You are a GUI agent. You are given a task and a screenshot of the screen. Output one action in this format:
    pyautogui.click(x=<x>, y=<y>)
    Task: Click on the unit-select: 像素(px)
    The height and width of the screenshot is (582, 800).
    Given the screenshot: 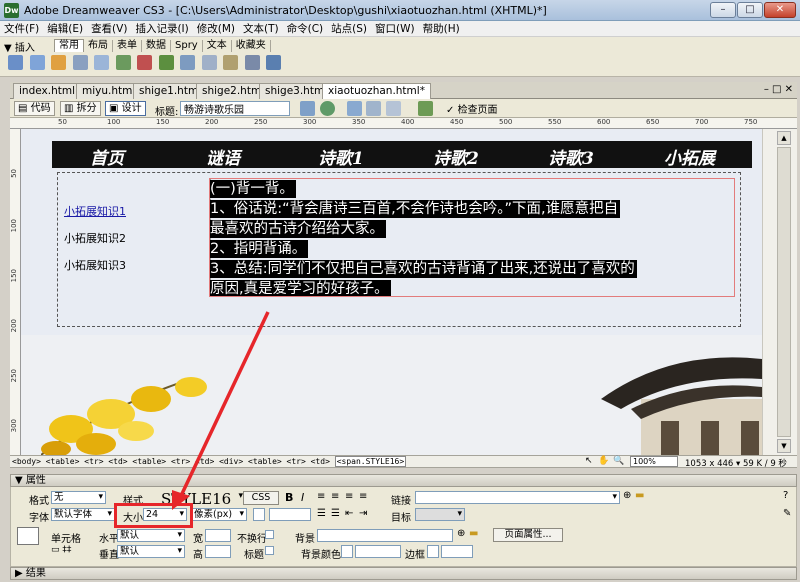 What is the action you would take?
    pyautogui.click(x=219, y=514)
    